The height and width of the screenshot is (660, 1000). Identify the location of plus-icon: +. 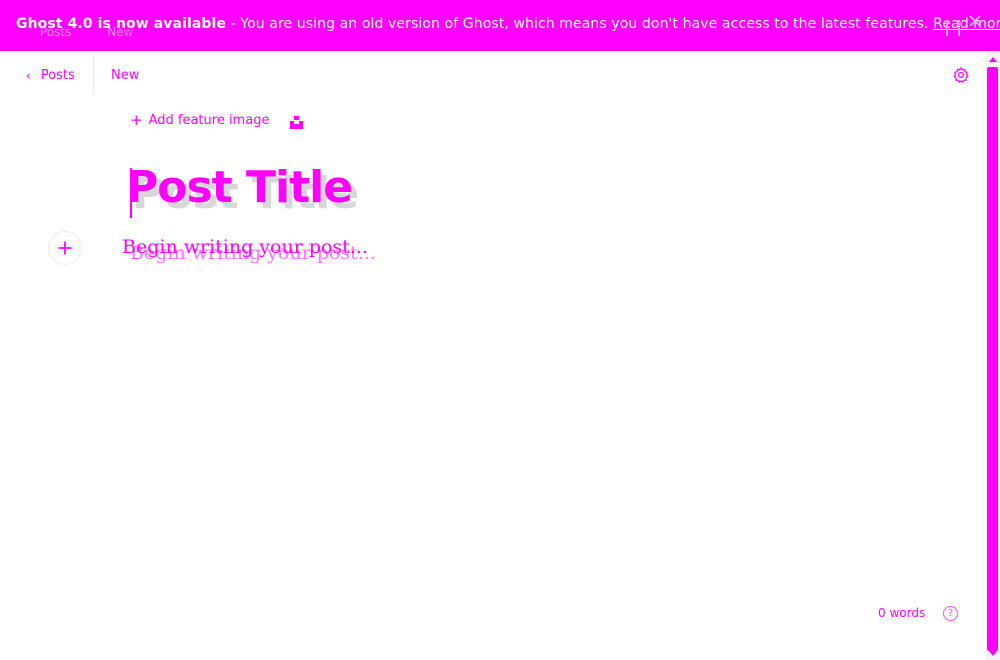
(136, 120).